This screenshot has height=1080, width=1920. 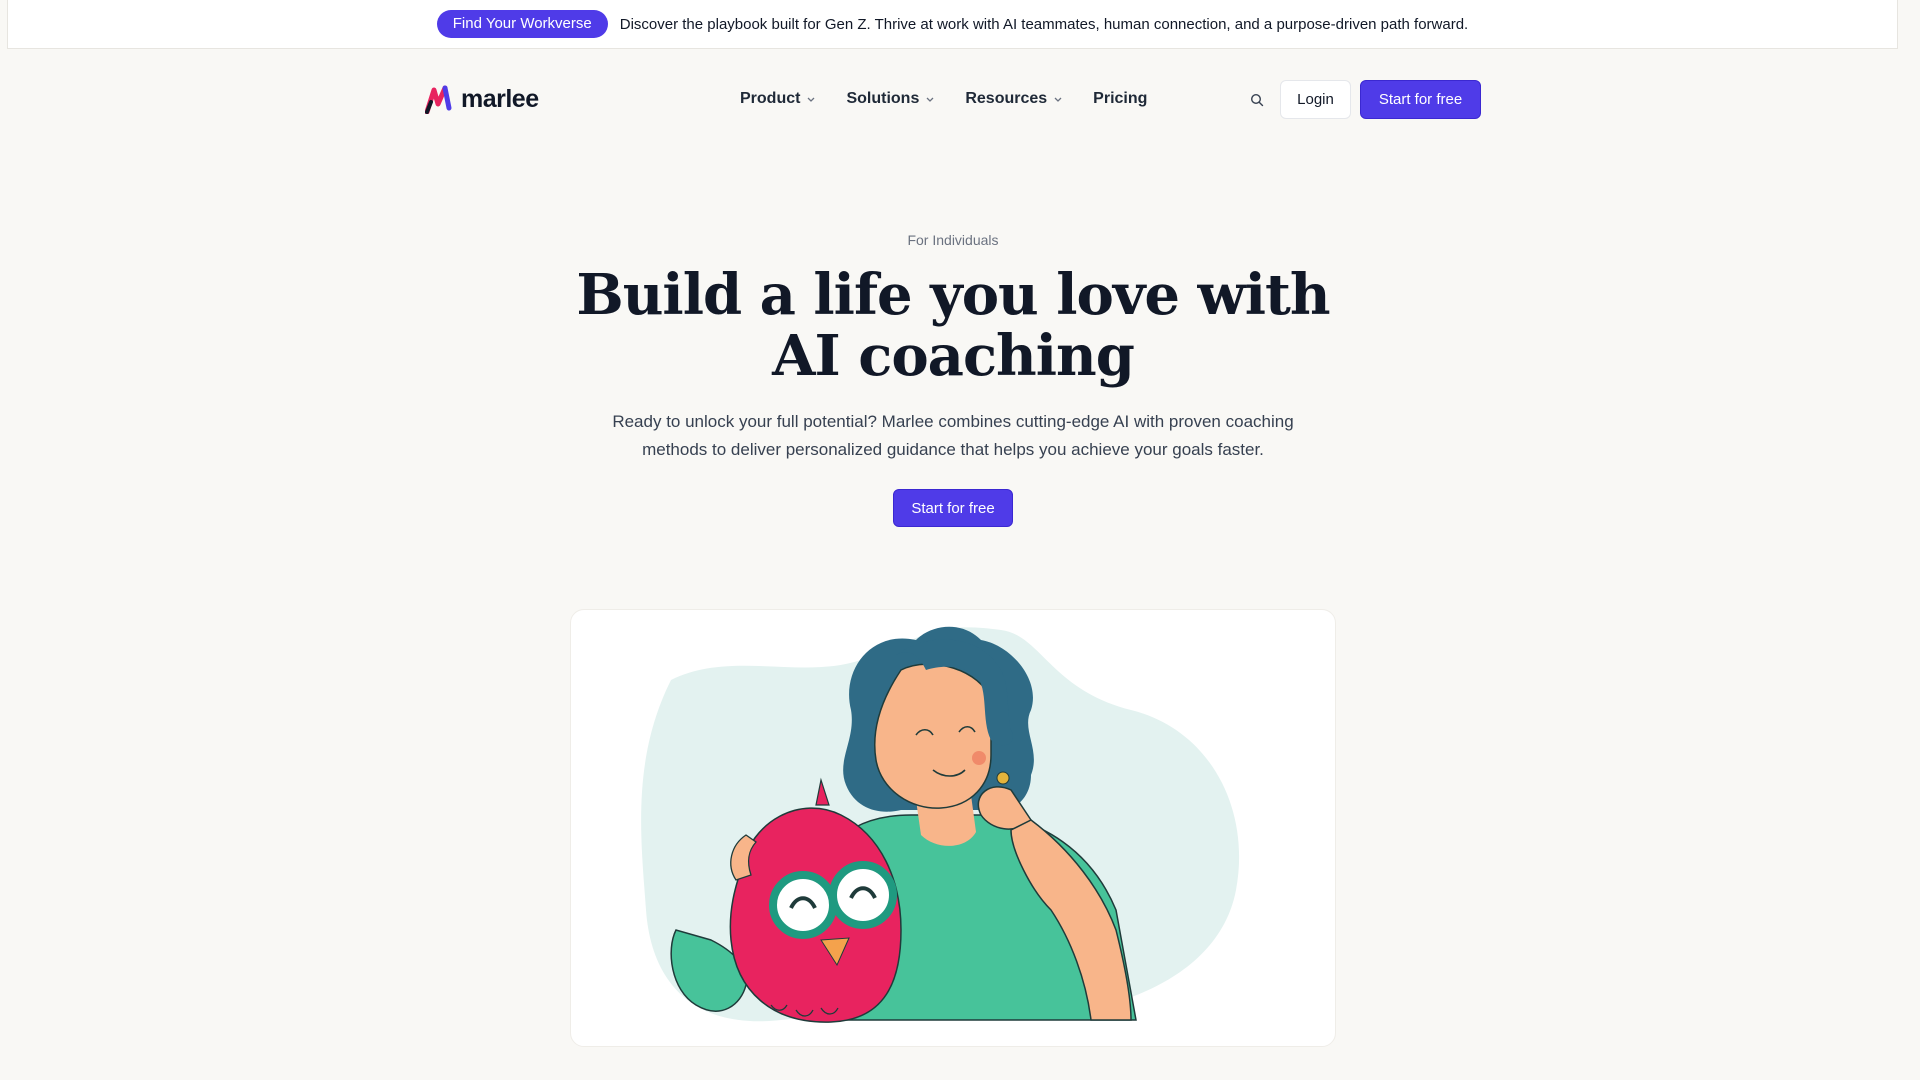 What do you see at coordinates (883, 98) in the screenshot?
I see `nav-solutions-label: Solutions` at bounding box center [883, 98].